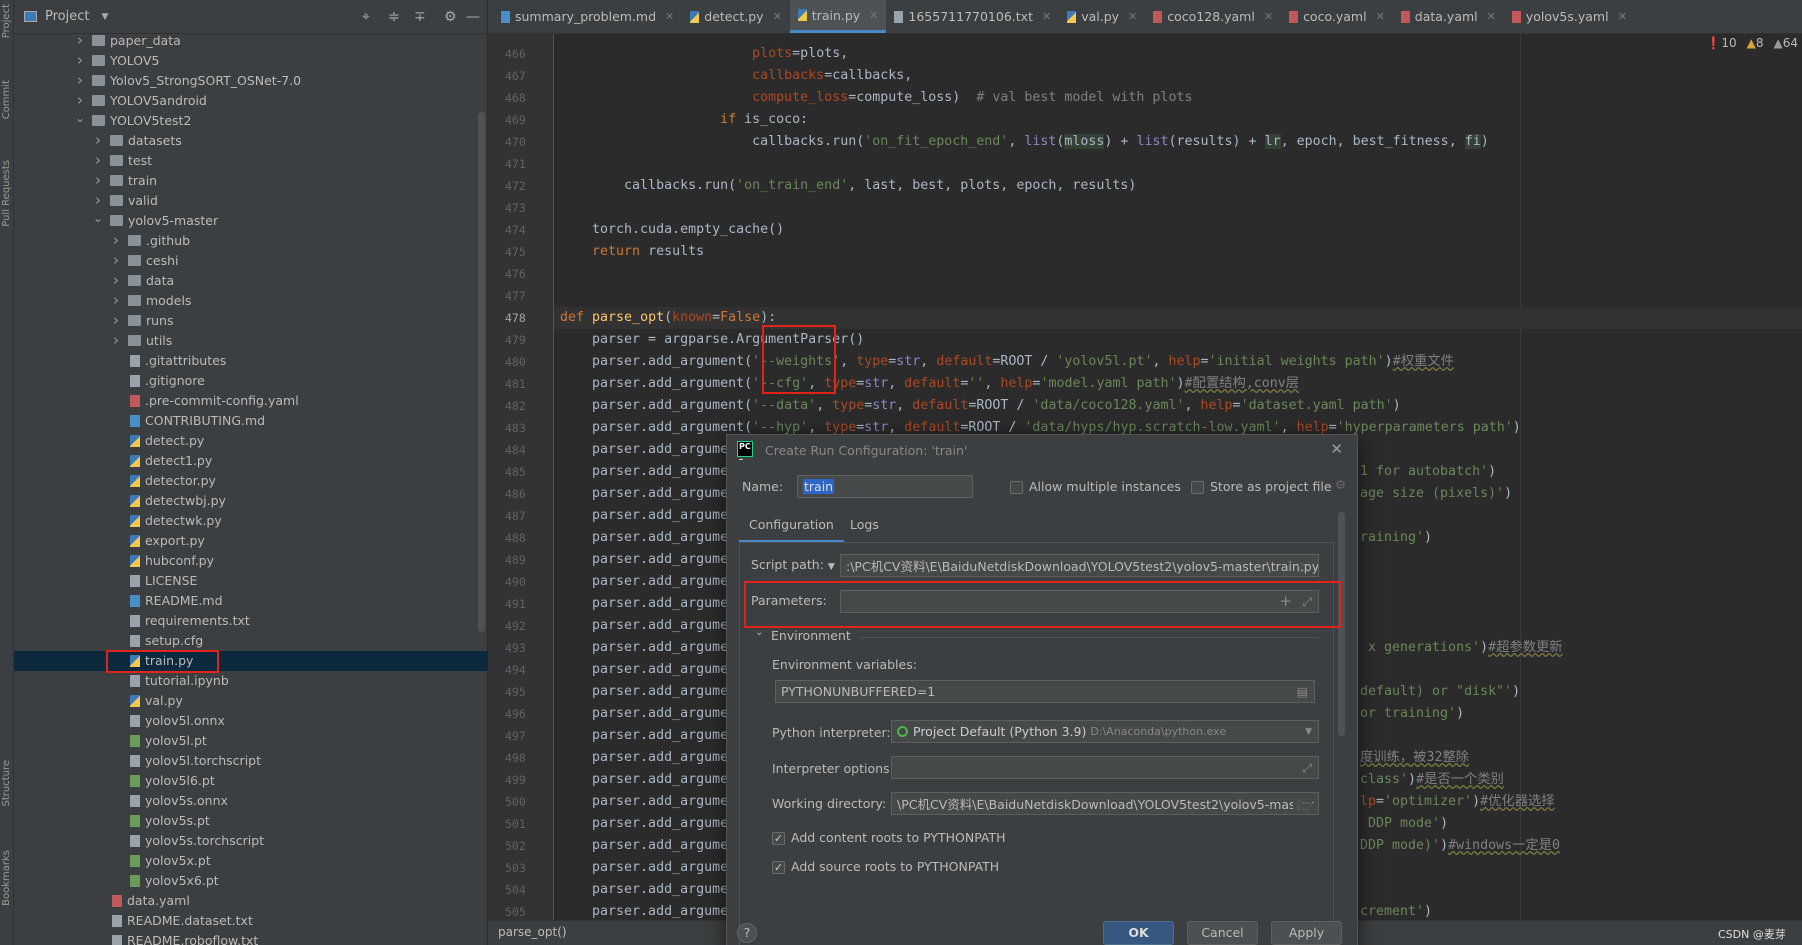  What do you see at coordinates (791, 530) in the screenshot?
I see `tab-configuration: Configuration` at bounding box center [791, 530].